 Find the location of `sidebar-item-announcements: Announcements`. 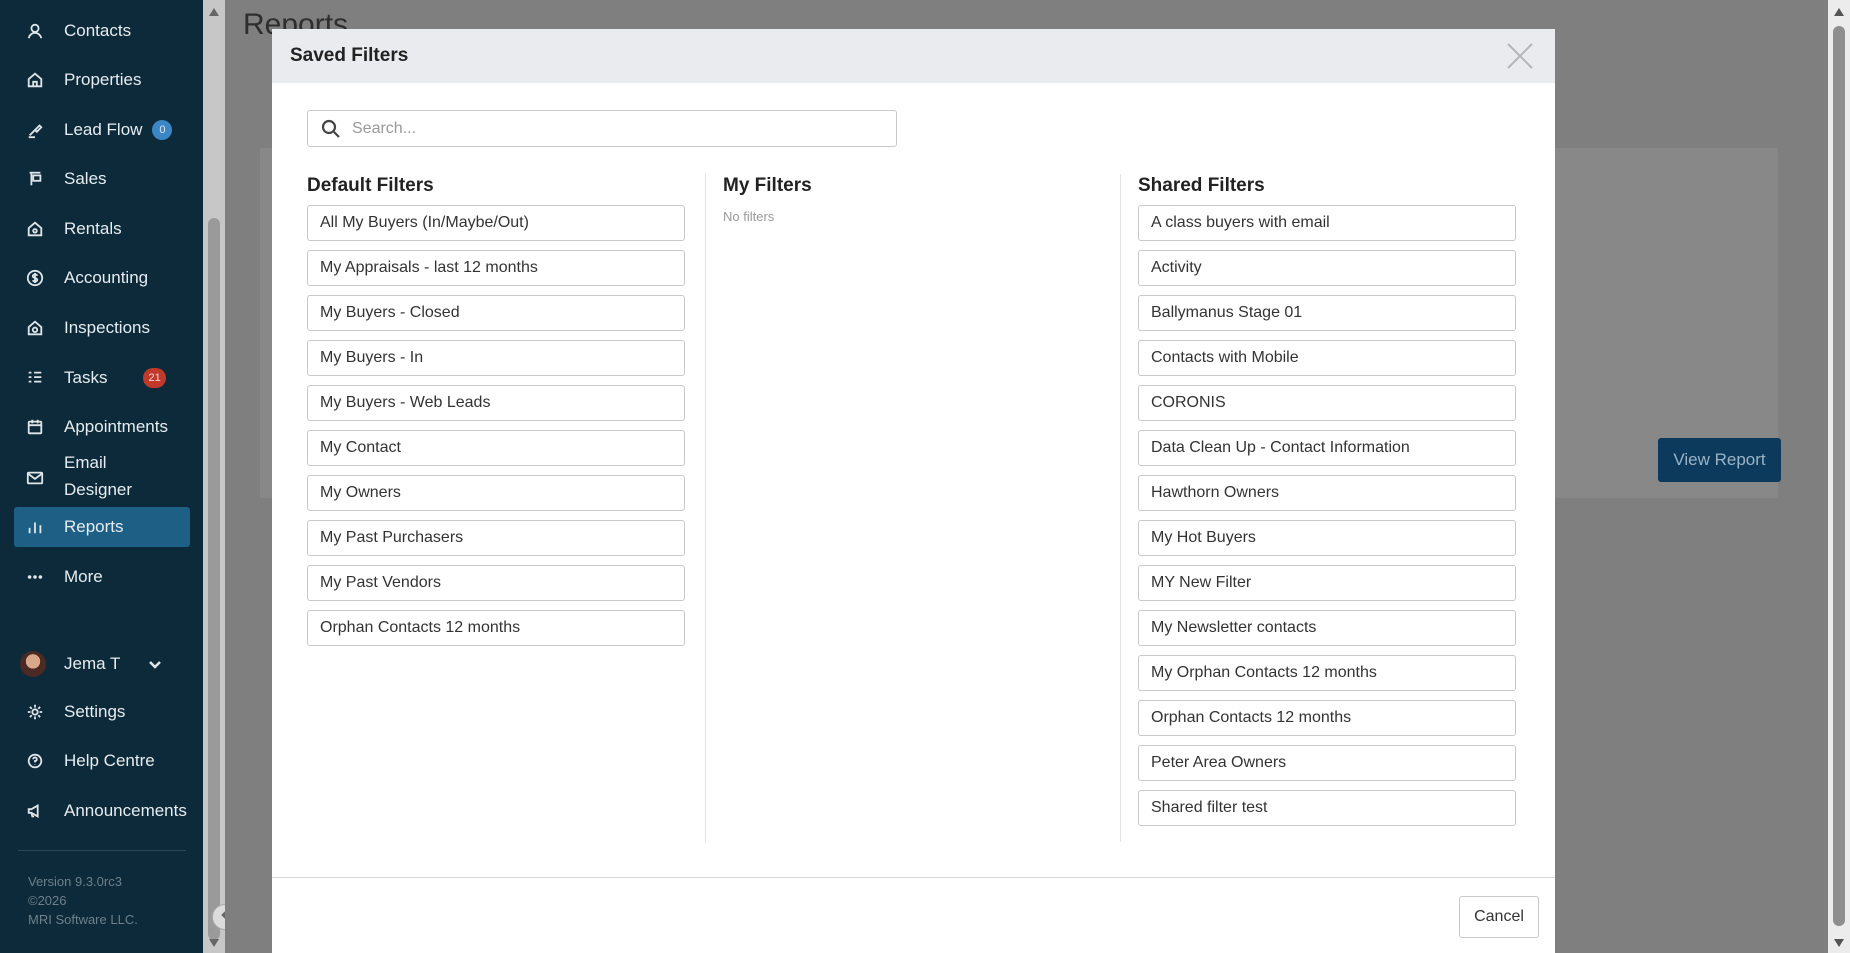

sidebar-item-announcements: Announcements is located at coordinates (102, 811).